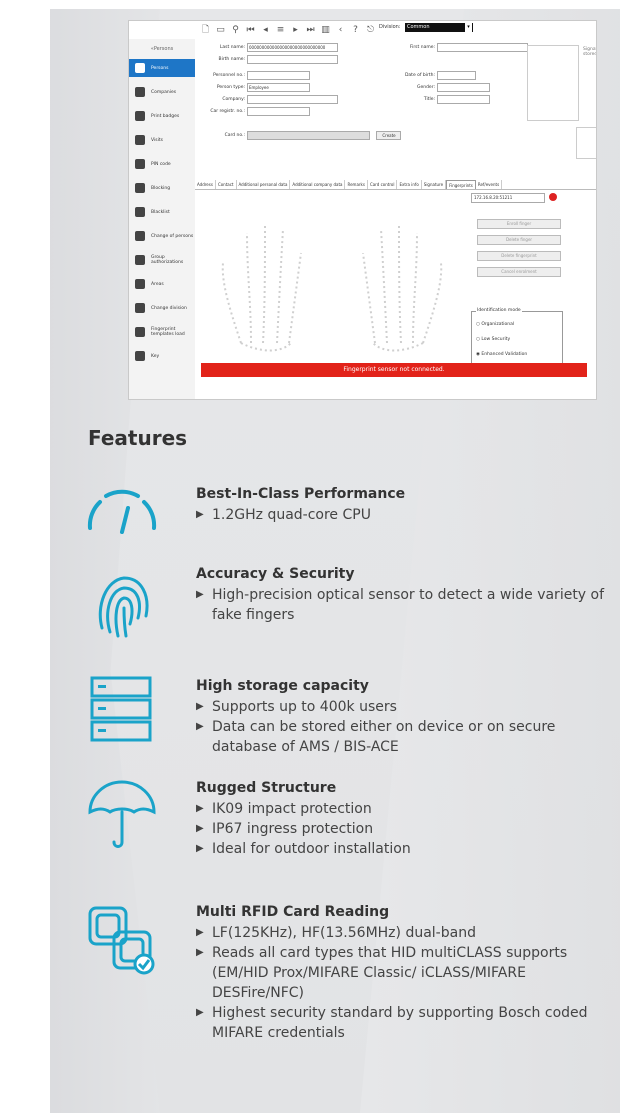  What do you see at coordinates (519, 224) in the screenshot?
I see `enroll-finger-button: Enroll finger` at bounding box center [519, 224].